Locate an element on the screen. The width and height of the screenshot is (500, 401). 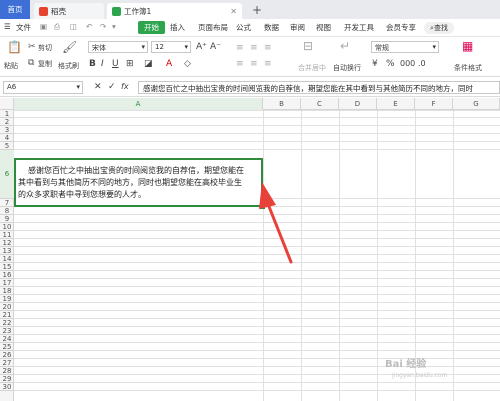
row-header-16: 16 is located at coordinates (7, 275).